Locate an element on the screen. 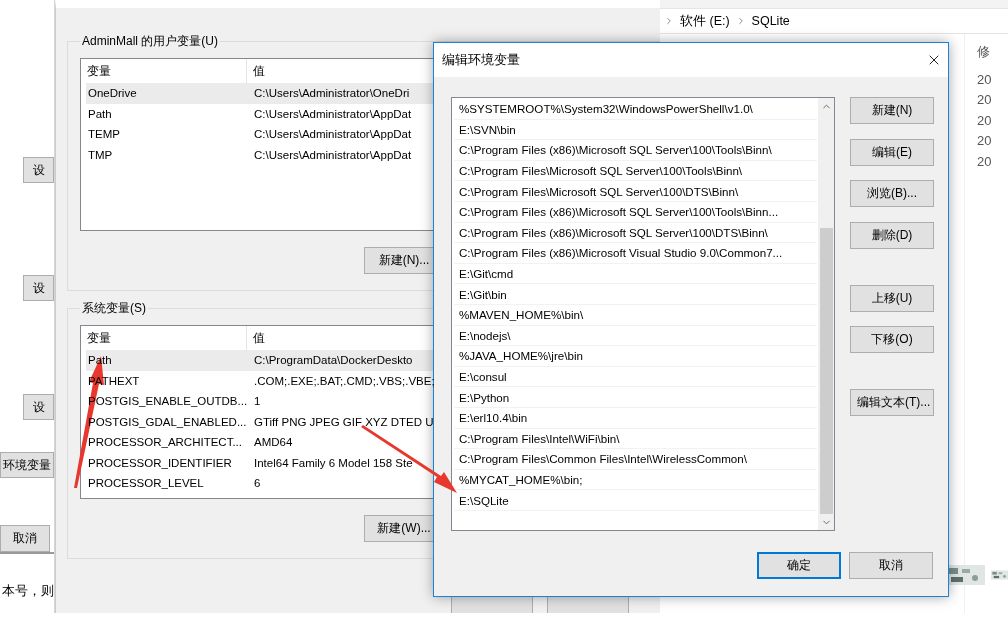 This screenshot has width=1008, height=623. group-title: AdminMall 的用户变量(U) is located at coordinates (150, 41).